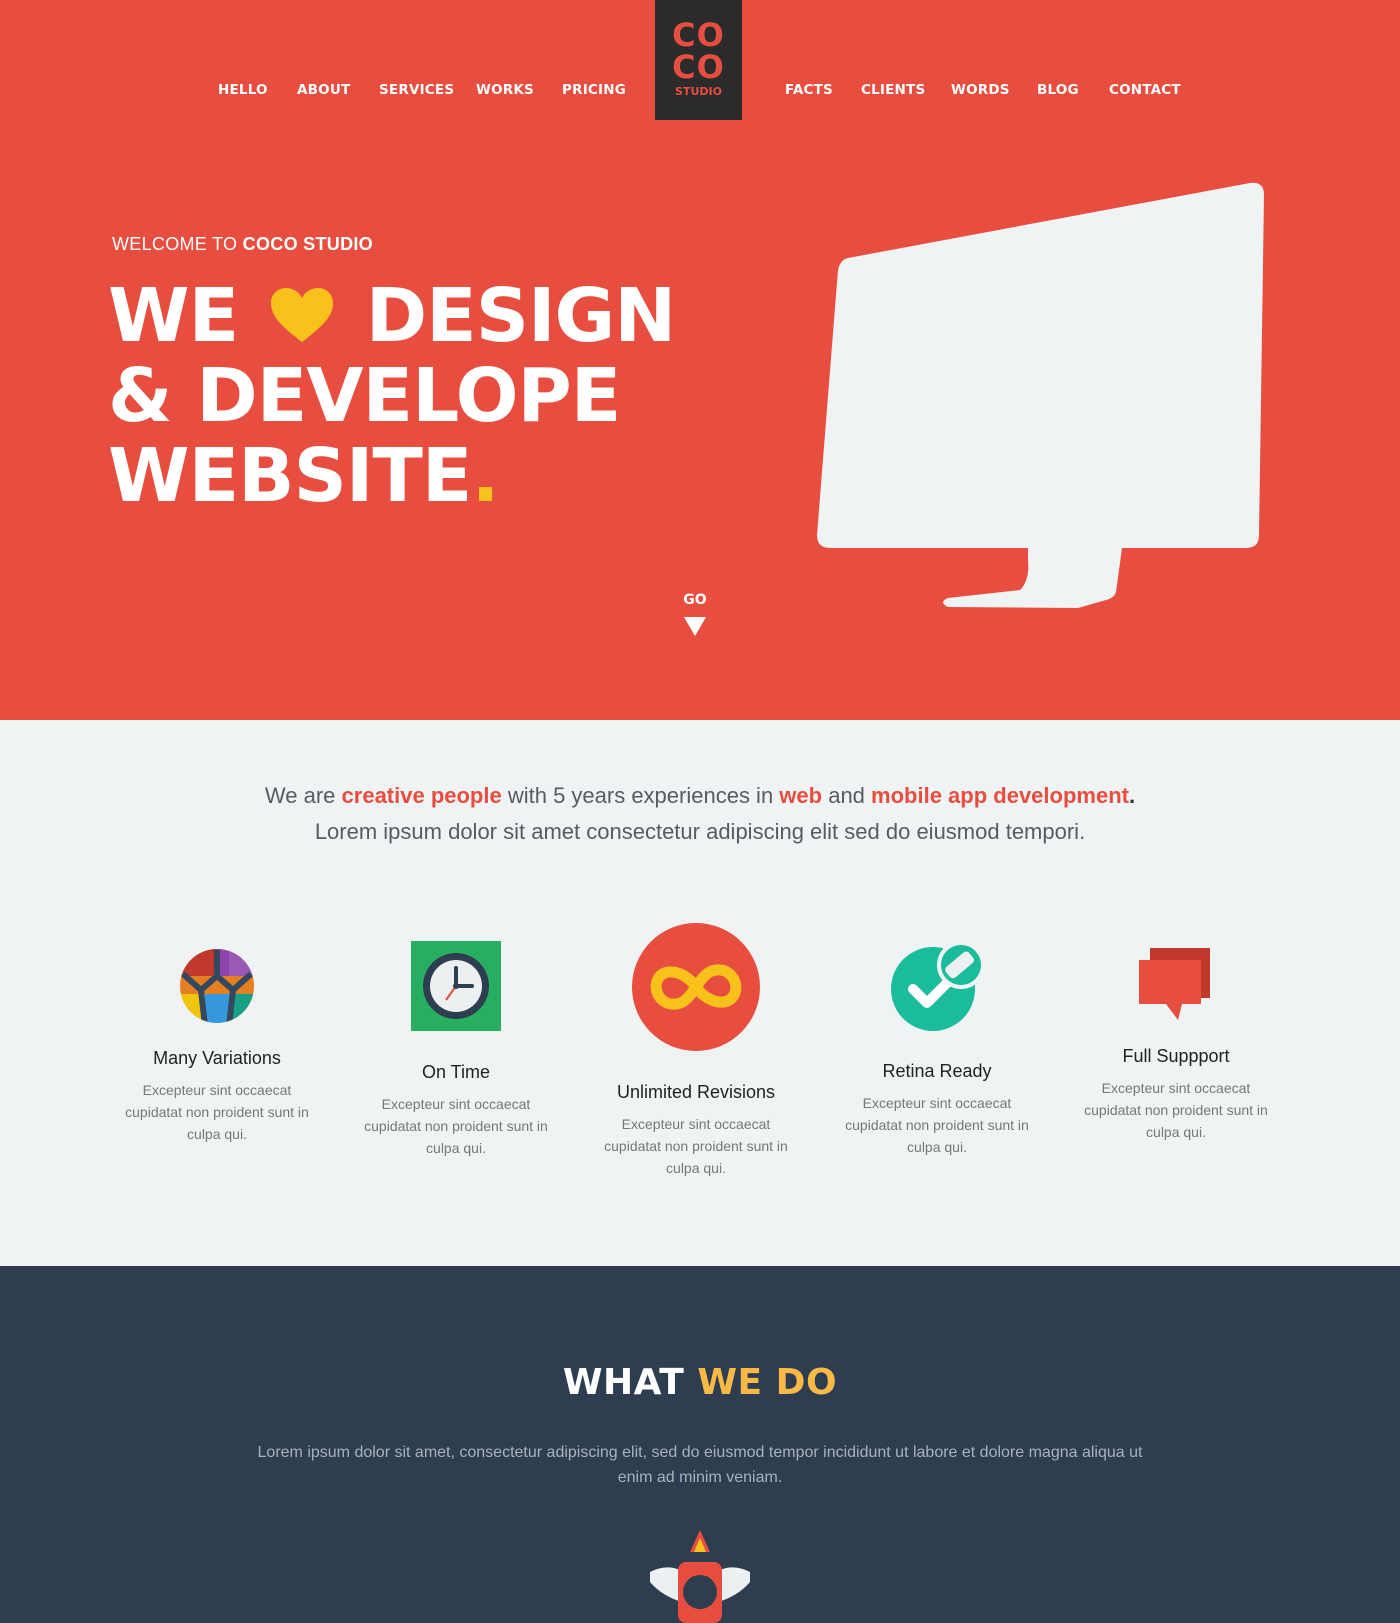  Describe the element at coordinates (505, 90) in the screenshot. I see `nav-item-works: WORKS` at that location.